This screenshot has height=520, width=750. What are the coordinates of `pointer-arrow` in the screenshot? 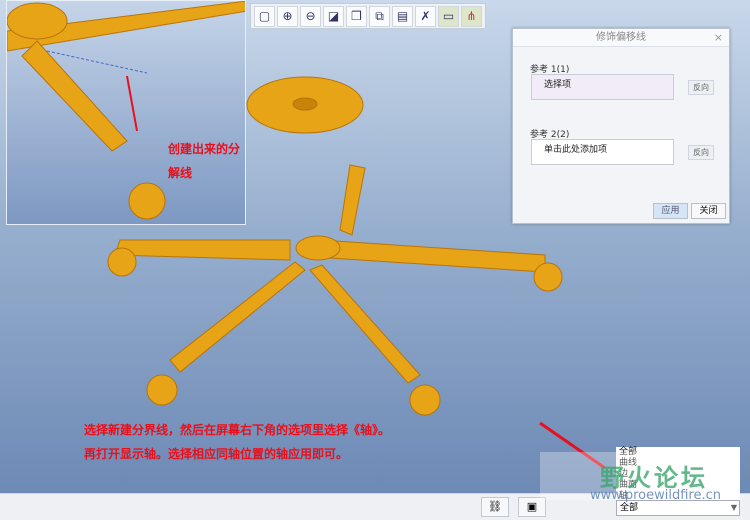 It's located at (572, 445).